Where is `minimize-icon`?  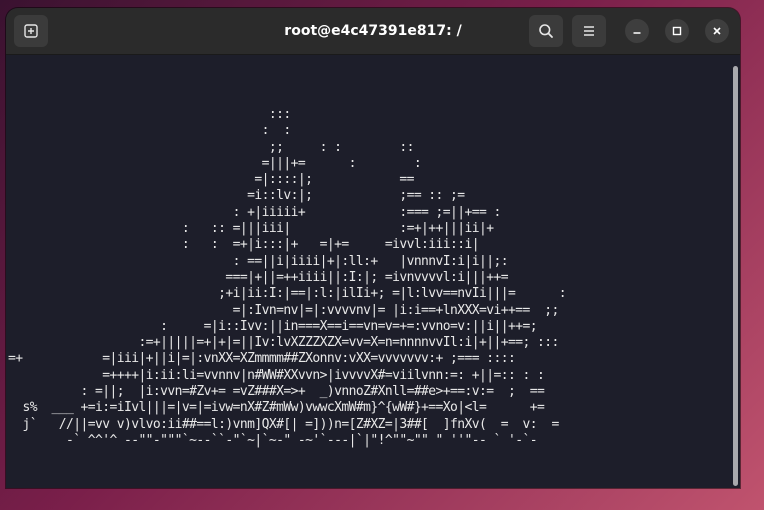
minimize-icon is located at coordinates (637, 31).